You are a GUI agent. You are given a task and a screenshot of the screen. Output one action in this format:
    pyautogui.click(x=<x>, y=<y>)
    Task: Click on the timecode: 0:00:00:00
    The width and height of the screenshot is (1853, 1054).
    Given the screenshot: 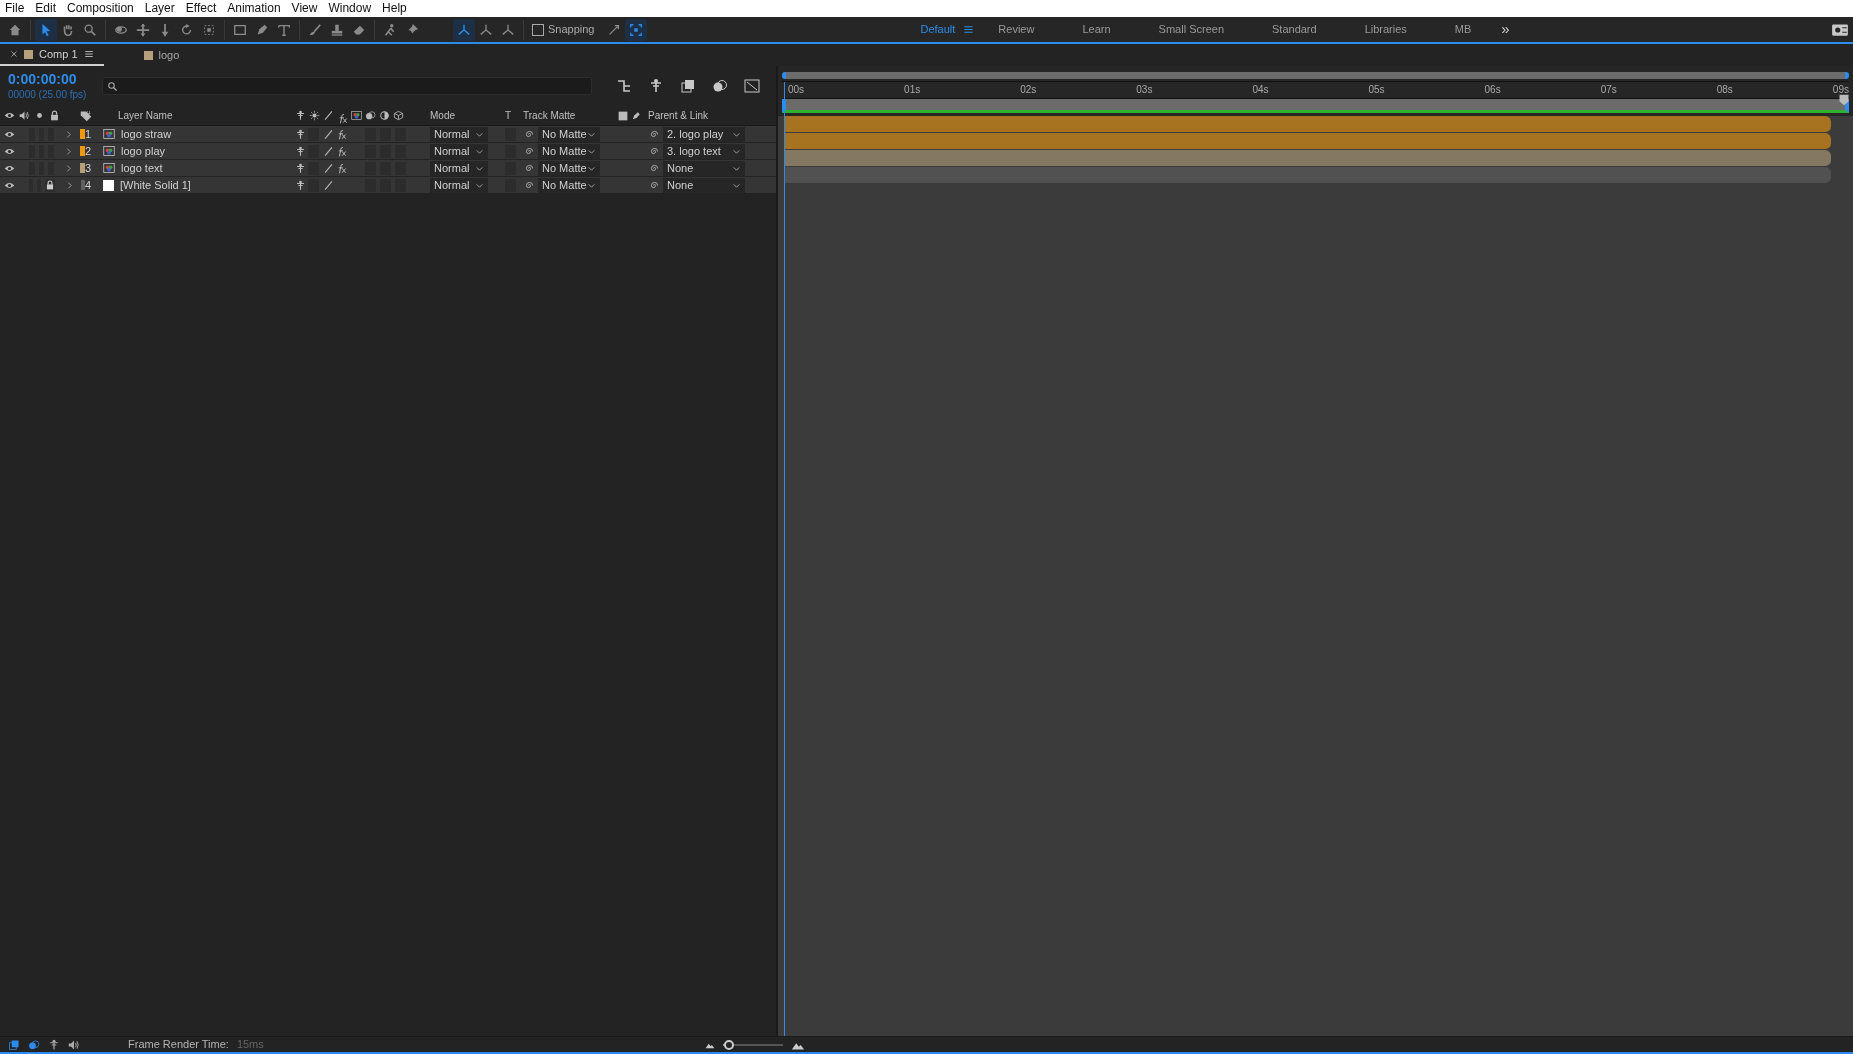 What is the action you would take?
    pyautogui.click(x=47, y=78)
    